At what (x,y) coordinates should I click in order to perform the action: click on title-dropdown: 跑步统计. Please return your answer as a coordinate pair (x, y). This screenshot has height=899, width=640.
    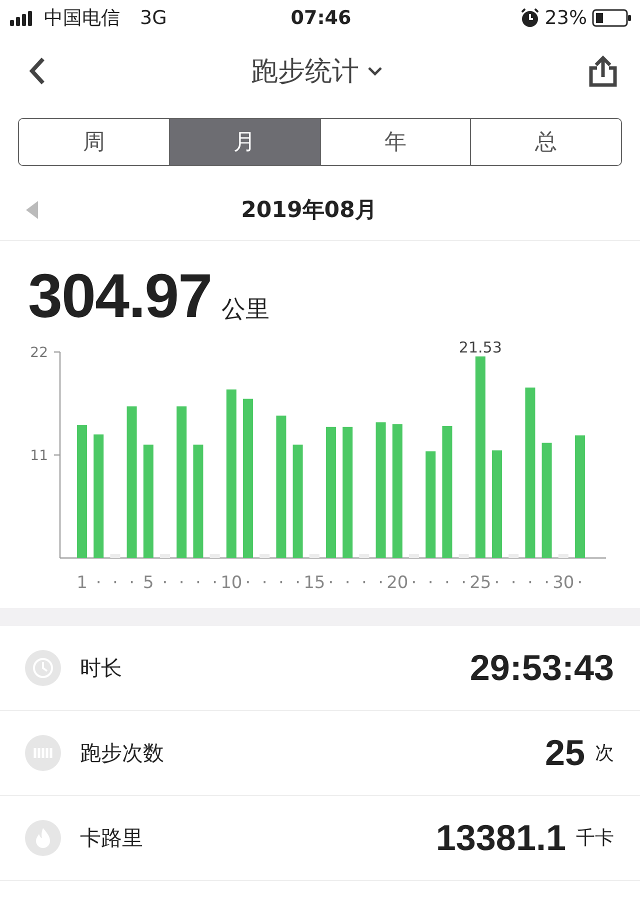
    Looking at the image, I should click on (317, 71).